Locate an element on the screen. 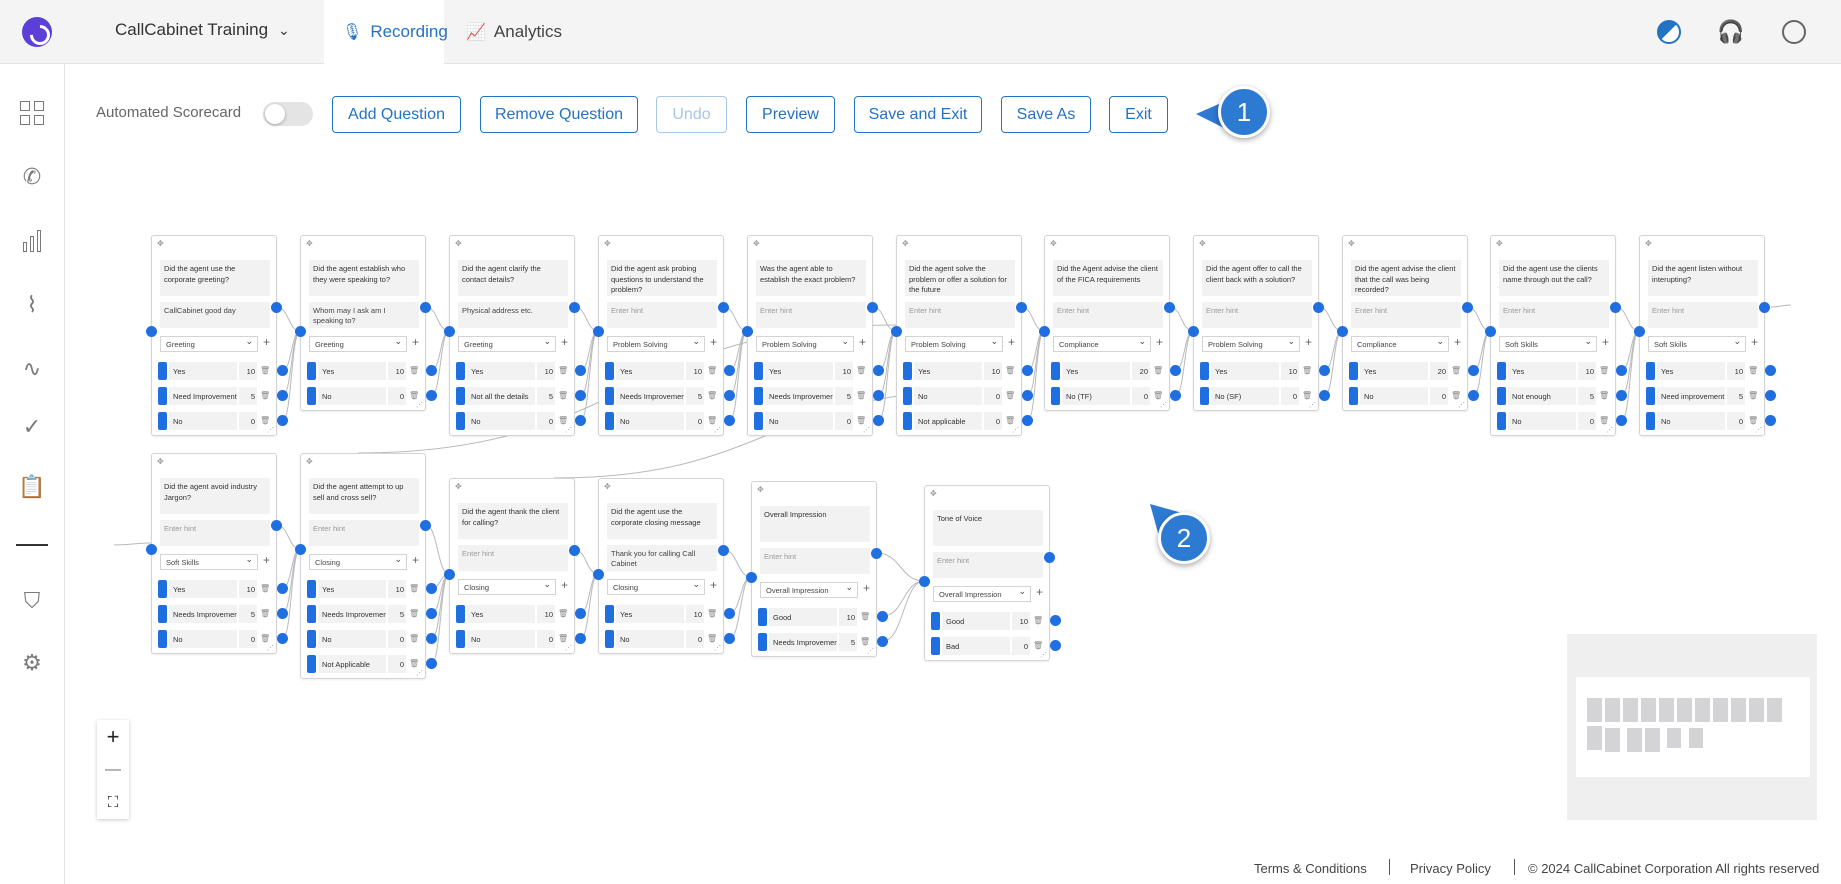 The height and width of the screenshot is (884, 1841). automated-scorecard-toggle is located at coordinates (288, 114).